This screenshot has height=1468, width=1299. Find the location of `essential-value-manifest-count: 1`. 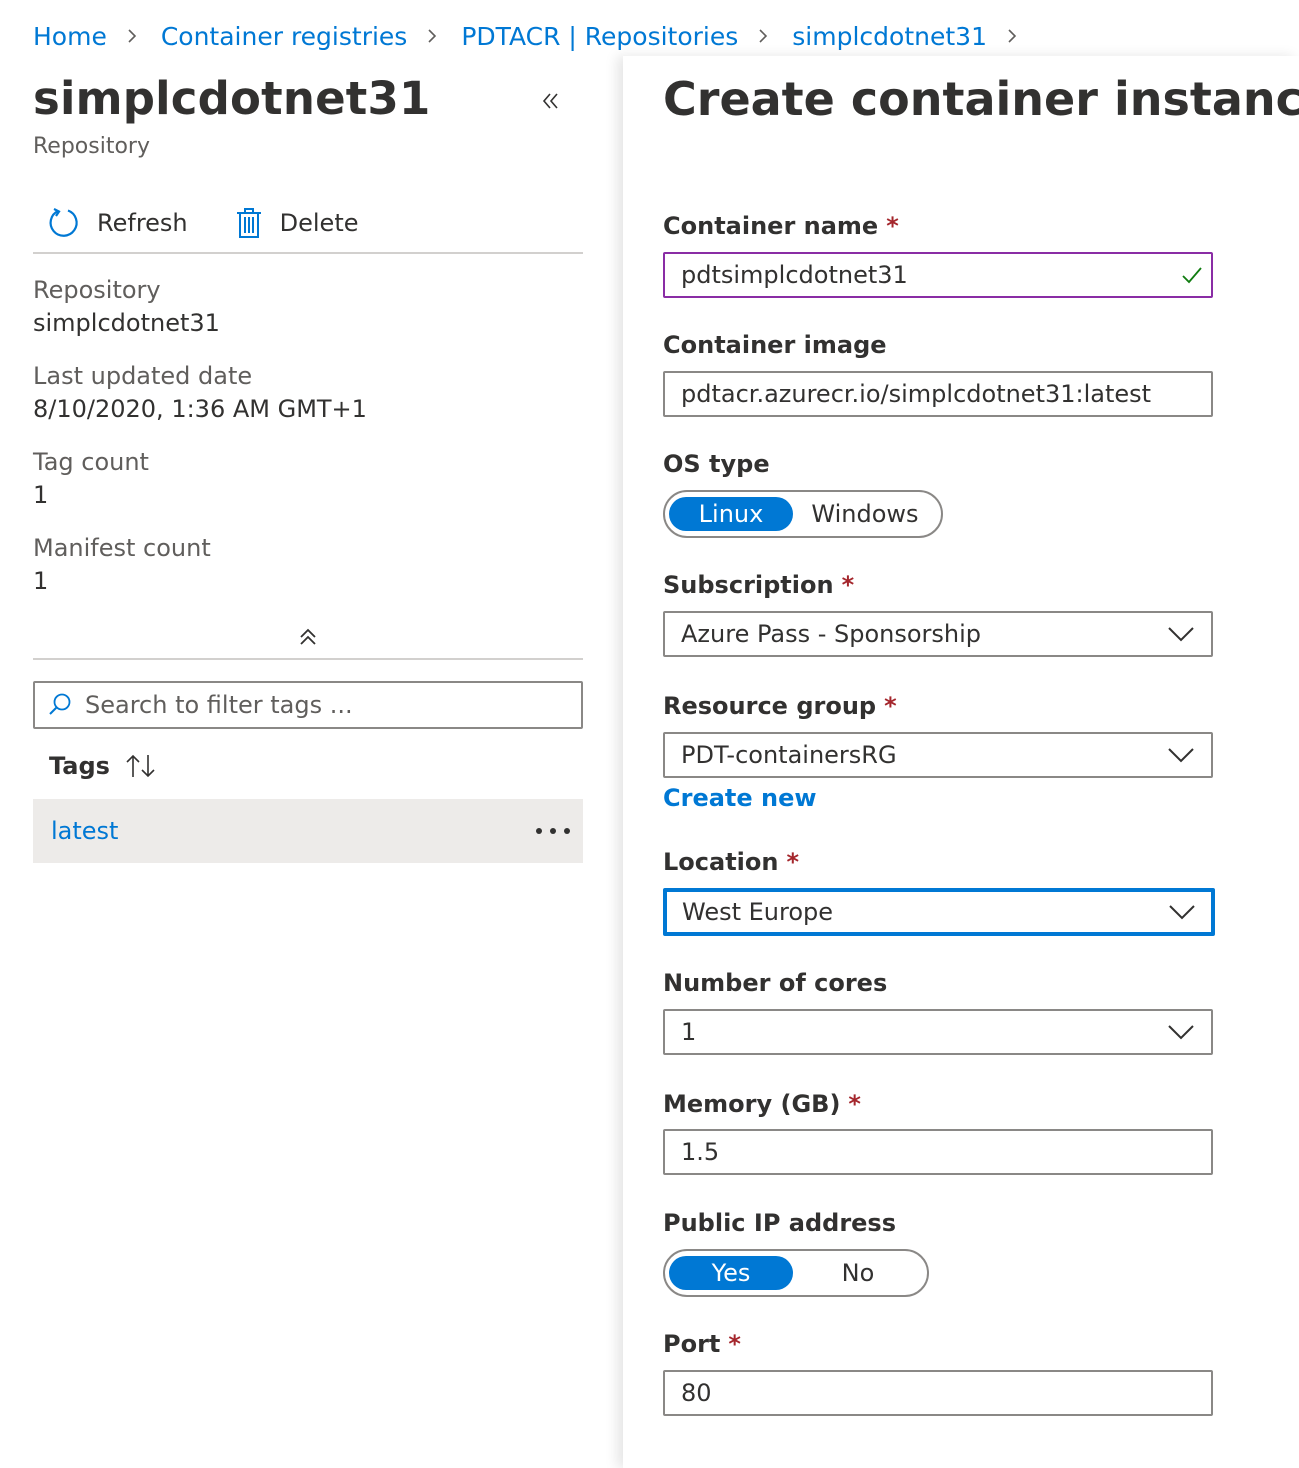

essential-value-manifest-count: 1 is located at coordinates (41, 581).